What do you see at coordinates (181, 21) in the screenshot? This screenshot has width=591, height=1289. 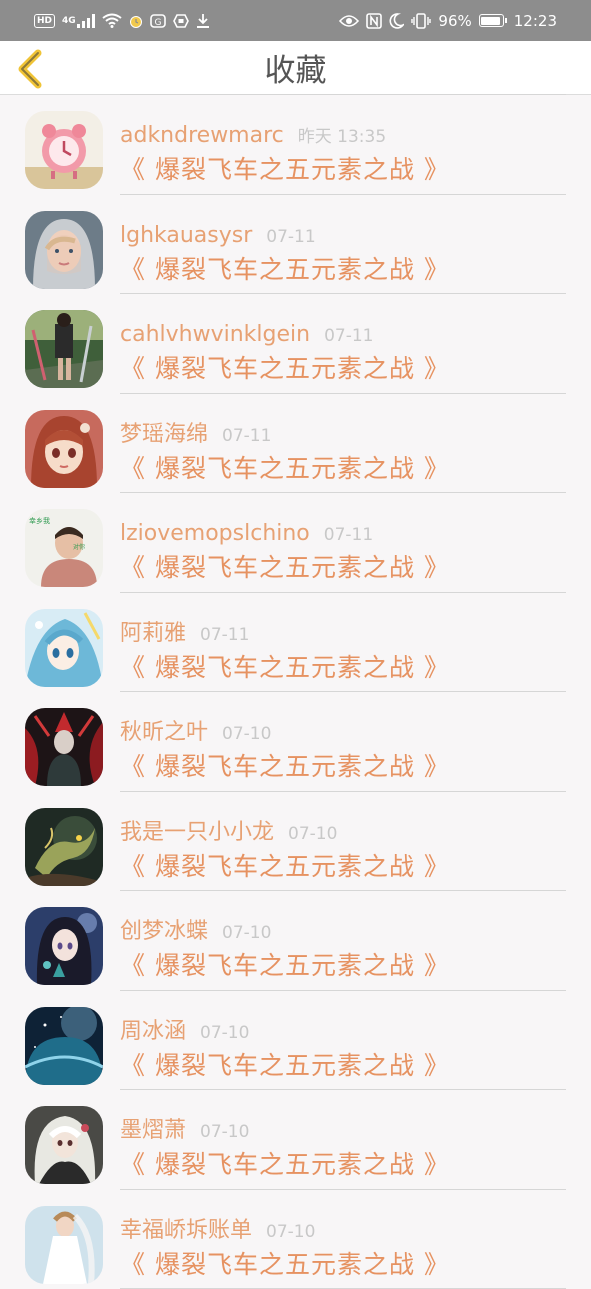 I see `shield-notification-icon` at bounding box center [181, 21].